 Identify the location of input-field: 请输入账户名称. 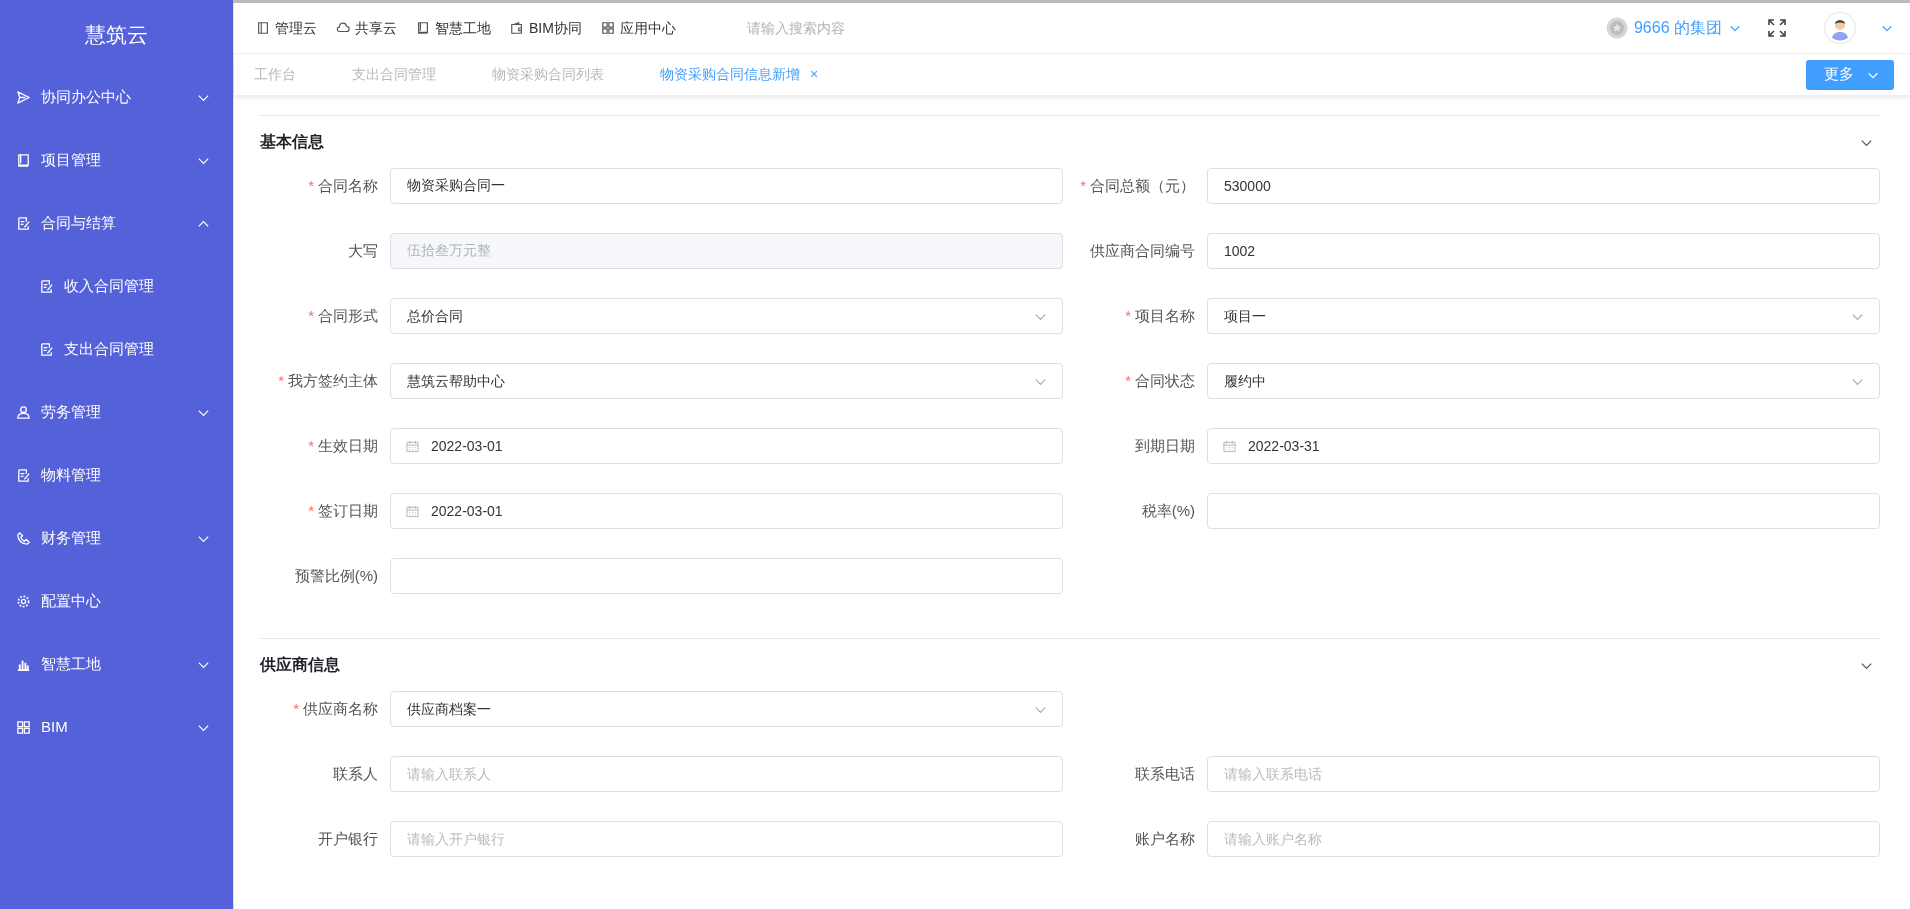
(1543, 839).